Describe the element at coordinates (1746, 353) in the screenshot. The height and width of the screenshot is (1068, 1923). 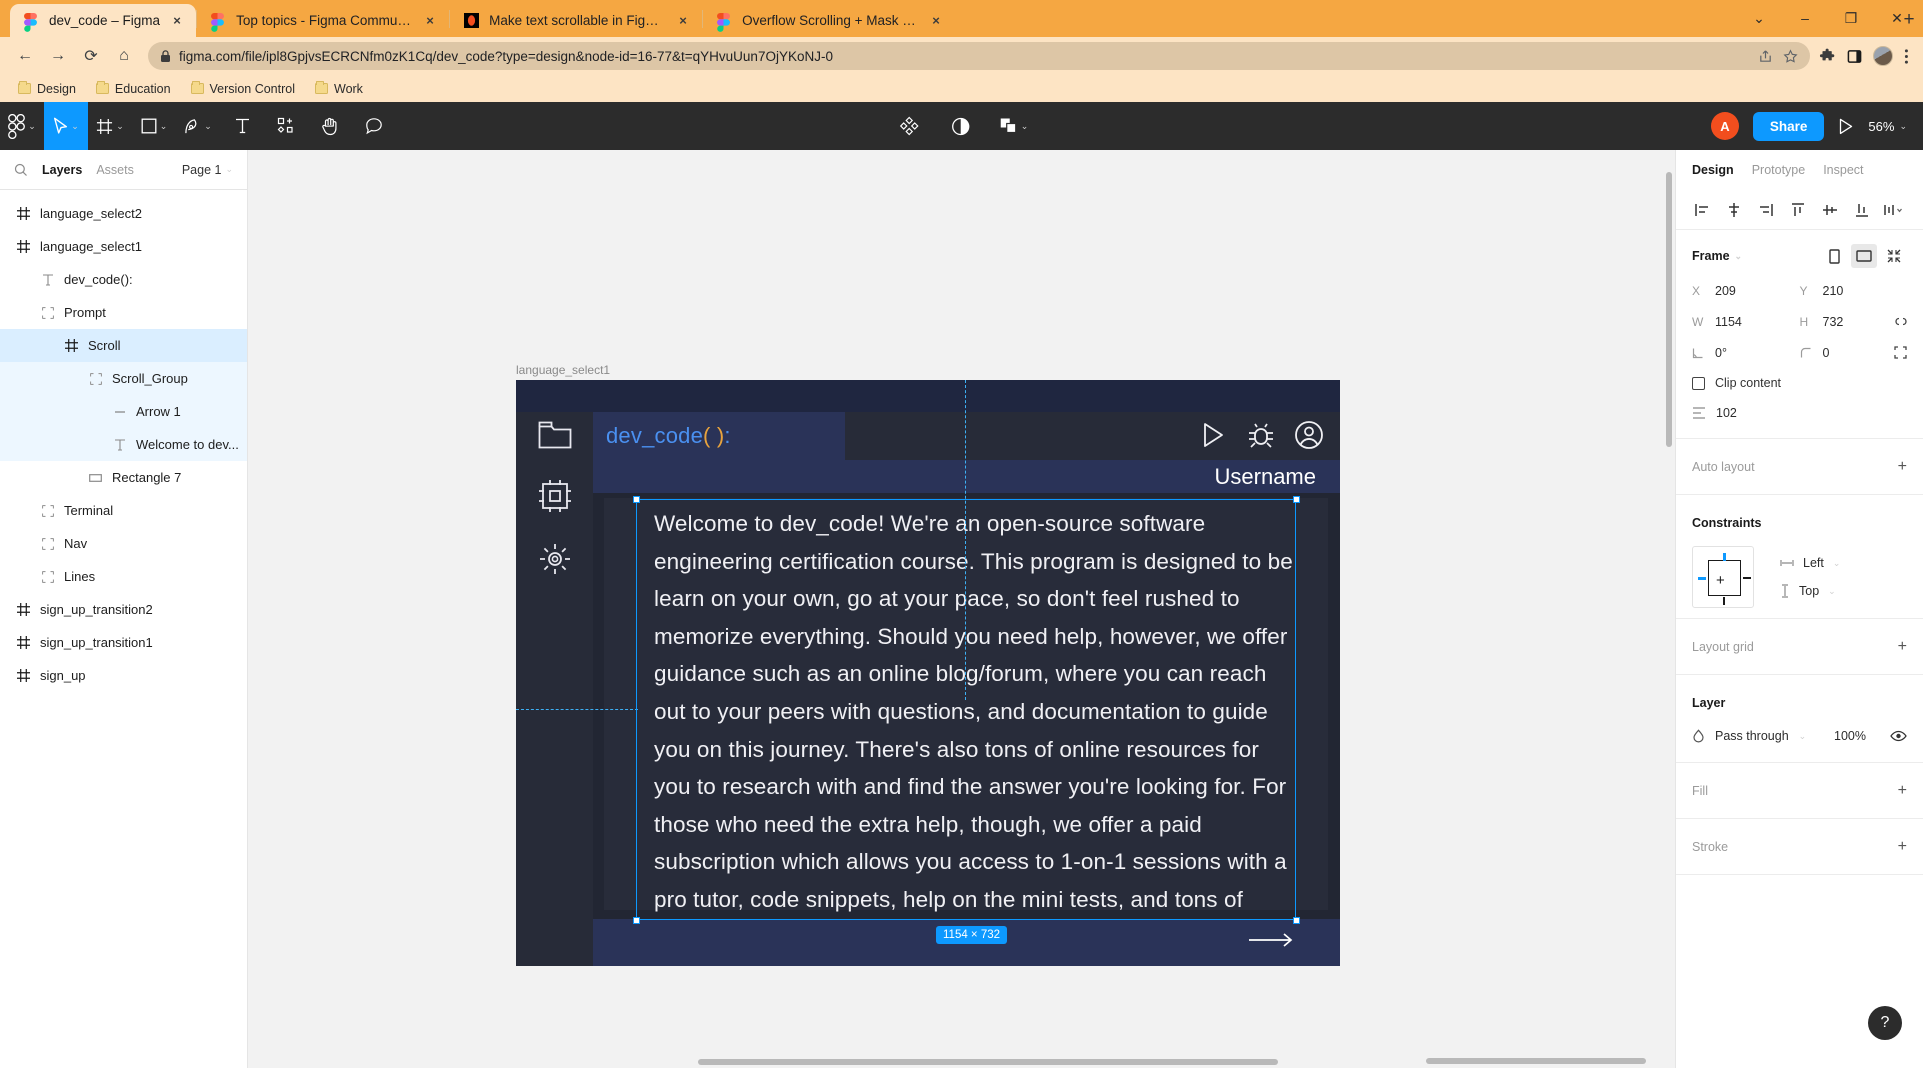
I see `rotation-field: 0°` at that location.